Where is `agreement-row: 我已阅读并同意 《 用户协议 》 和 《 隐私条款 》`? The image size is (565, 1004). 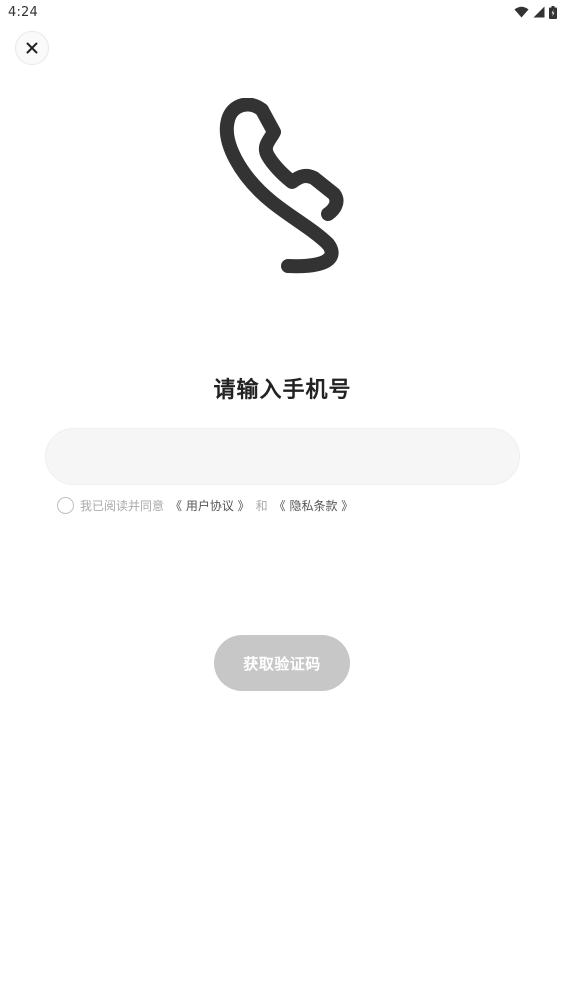
agreement-row: 我已阅读并同意 《 用户协议 》 和 《 隐私条款 》 is located at coordinates (205, 505).